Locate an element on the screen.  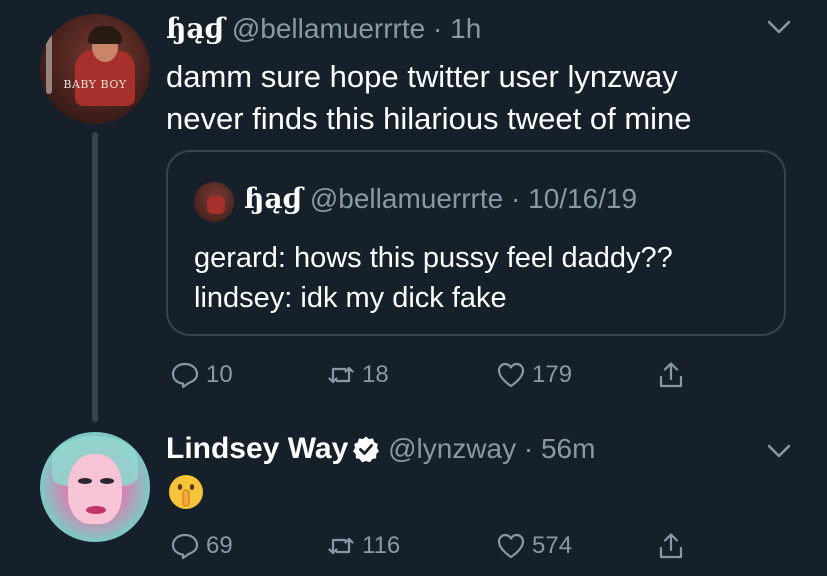
reply-count: 10 is located at coordinates (219, 374).